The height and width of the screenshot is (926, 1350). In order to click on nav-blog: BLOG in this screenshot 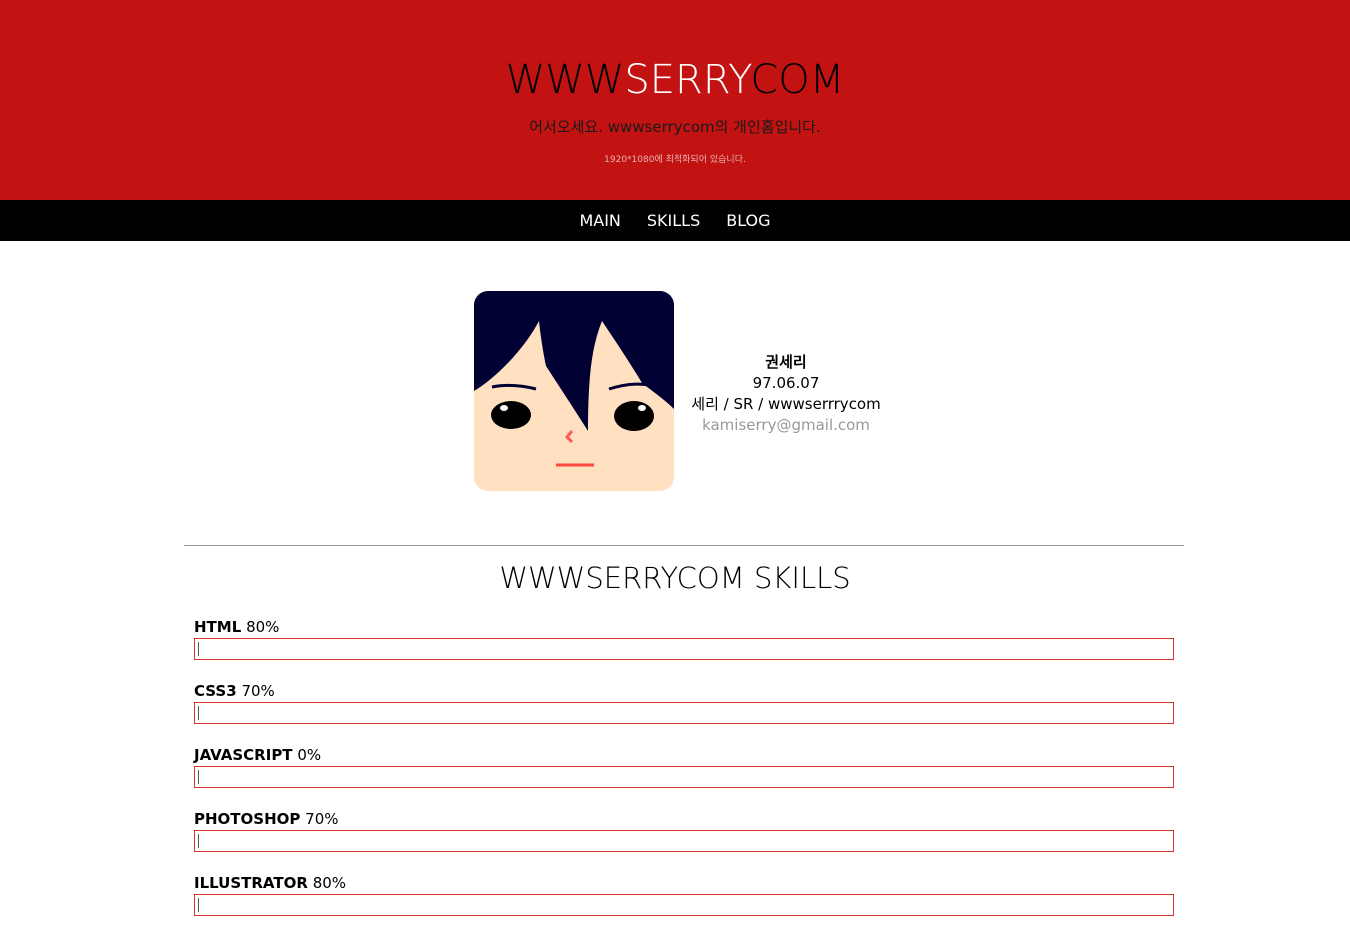, I will do `click(748, 220)`.